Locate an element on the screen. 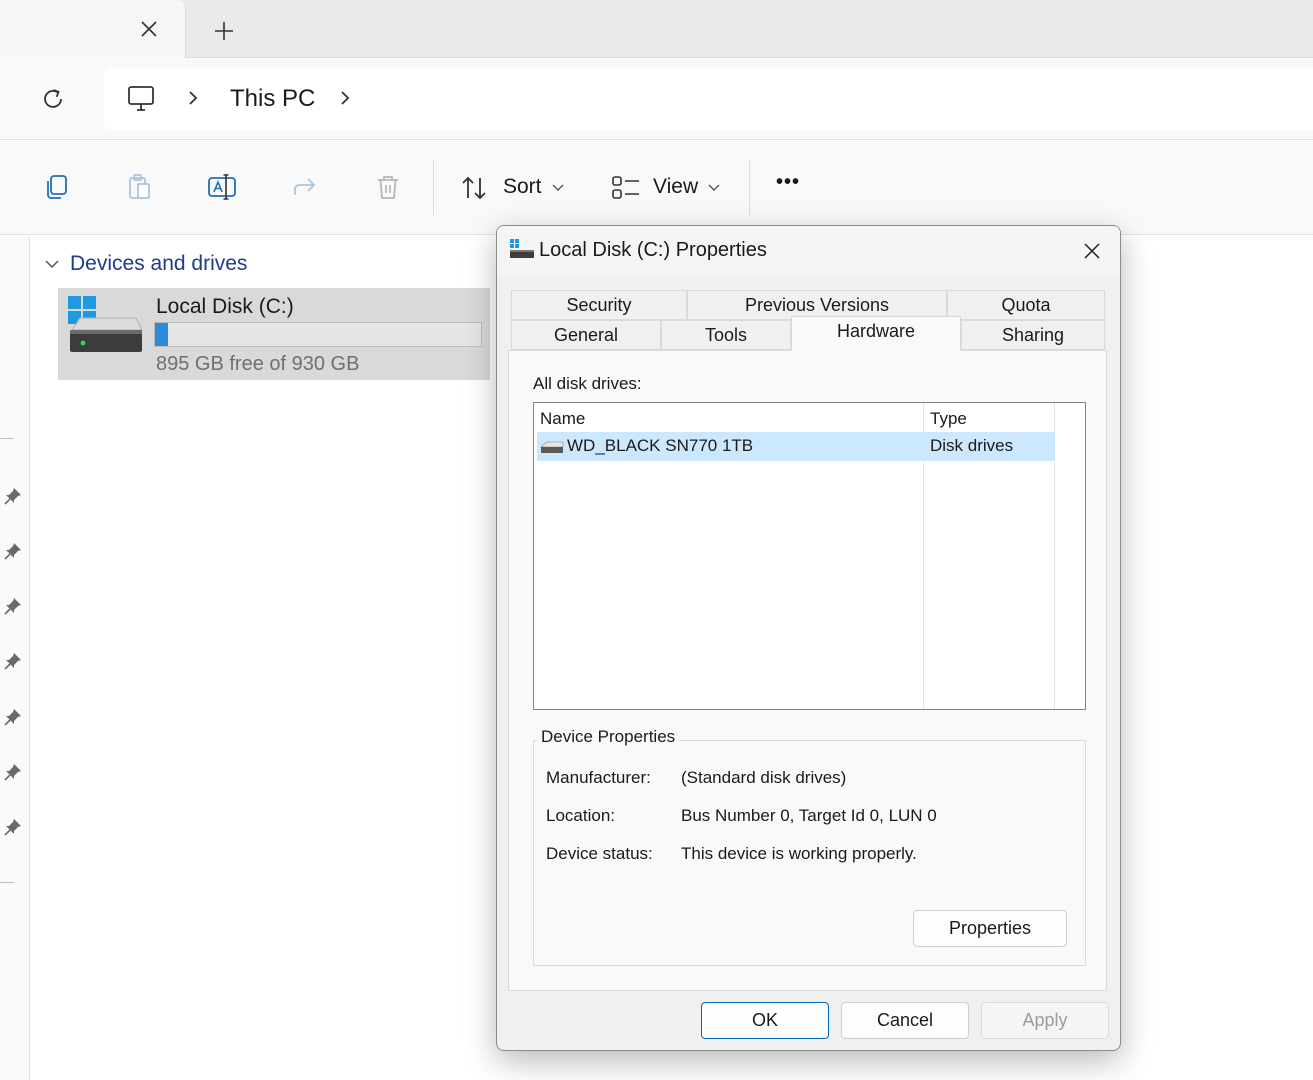  view-button: View is located at coordinates (675, 187).